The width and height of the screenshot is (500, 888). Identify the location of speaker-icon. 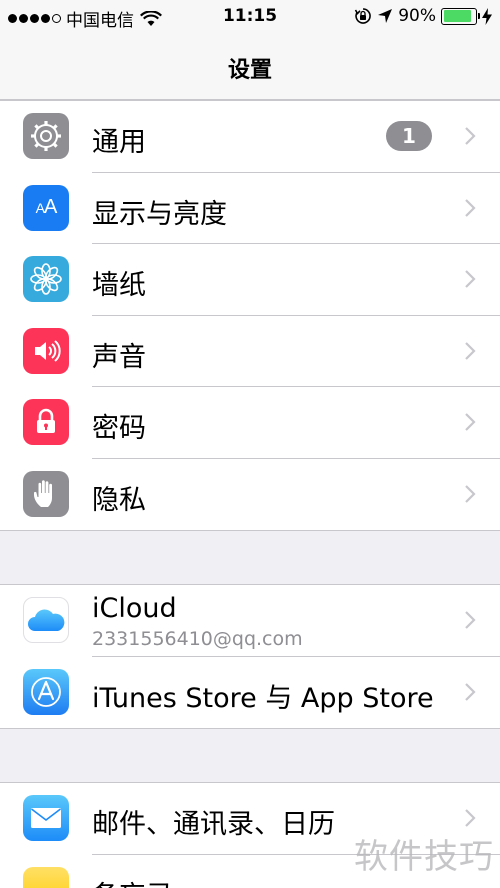
(46, 350).